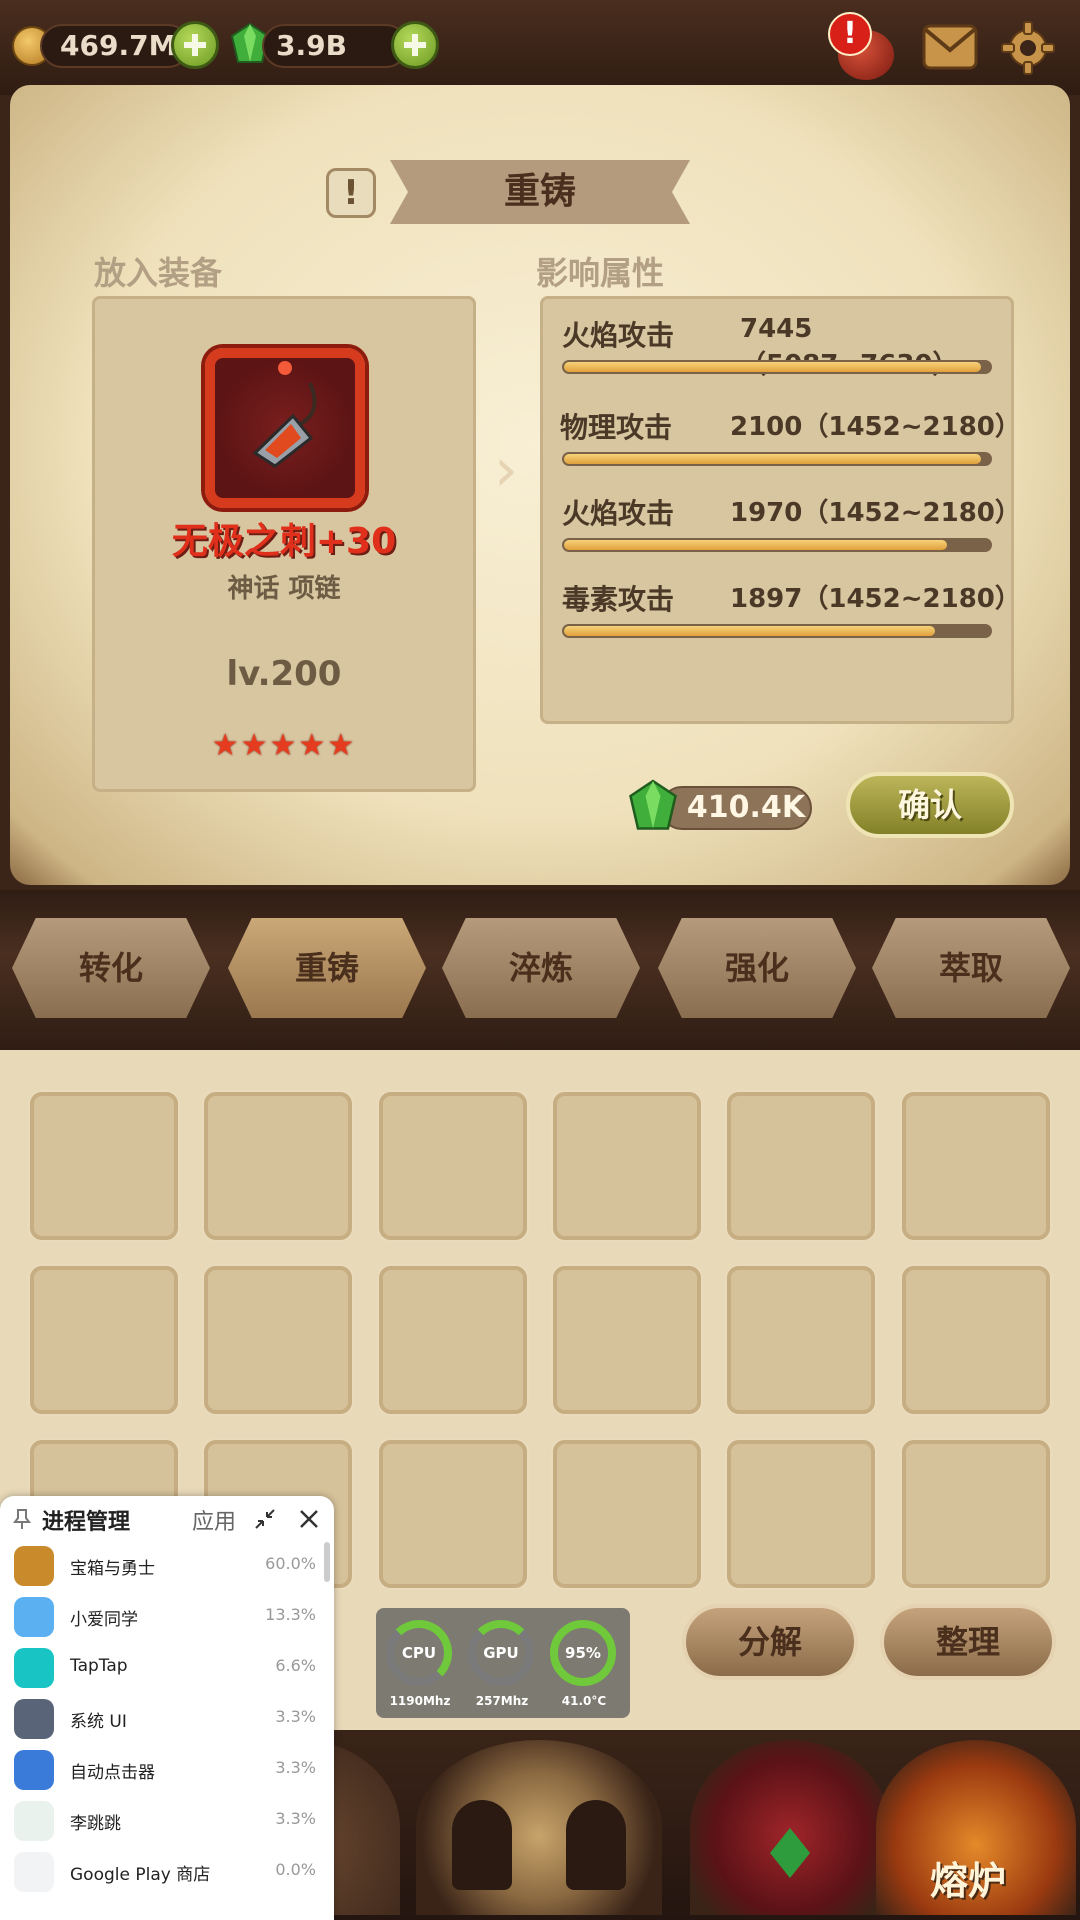 This screenshot has width=1080, height=1920. I want to click on tab-reforge: 重铸, so click(327, 968).